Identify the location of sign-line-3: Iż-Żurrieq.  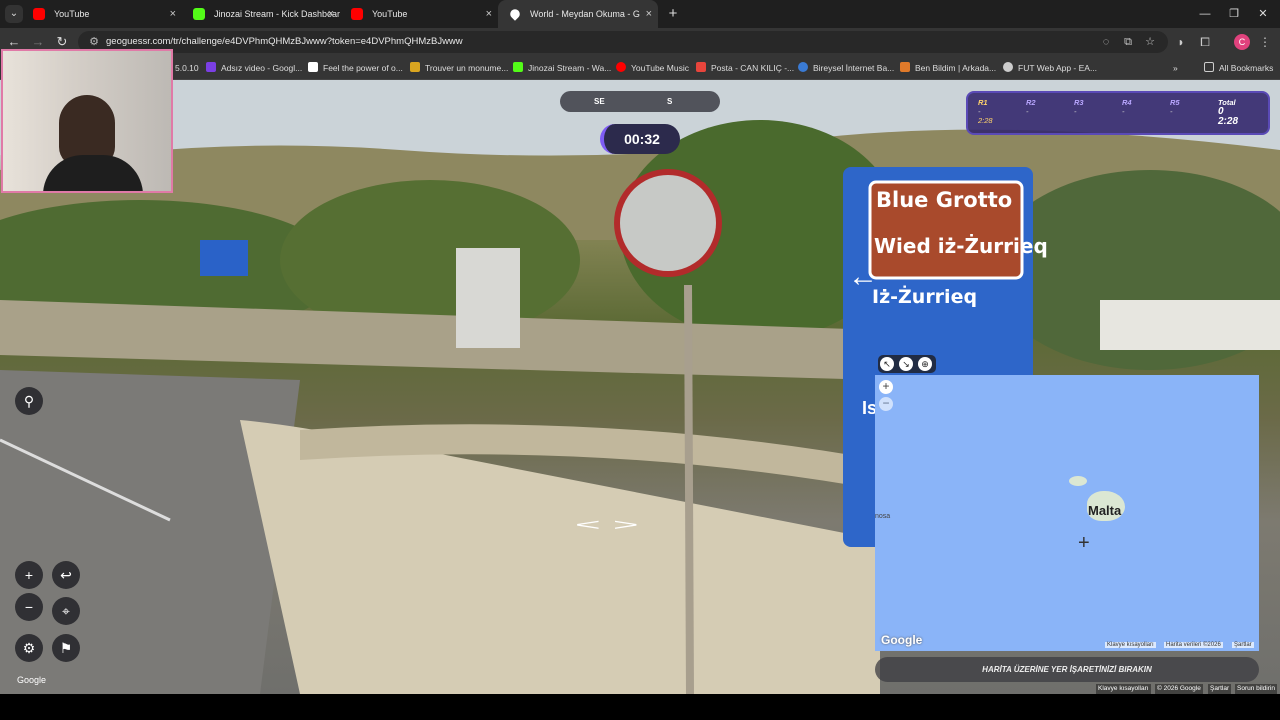
(925, 297).